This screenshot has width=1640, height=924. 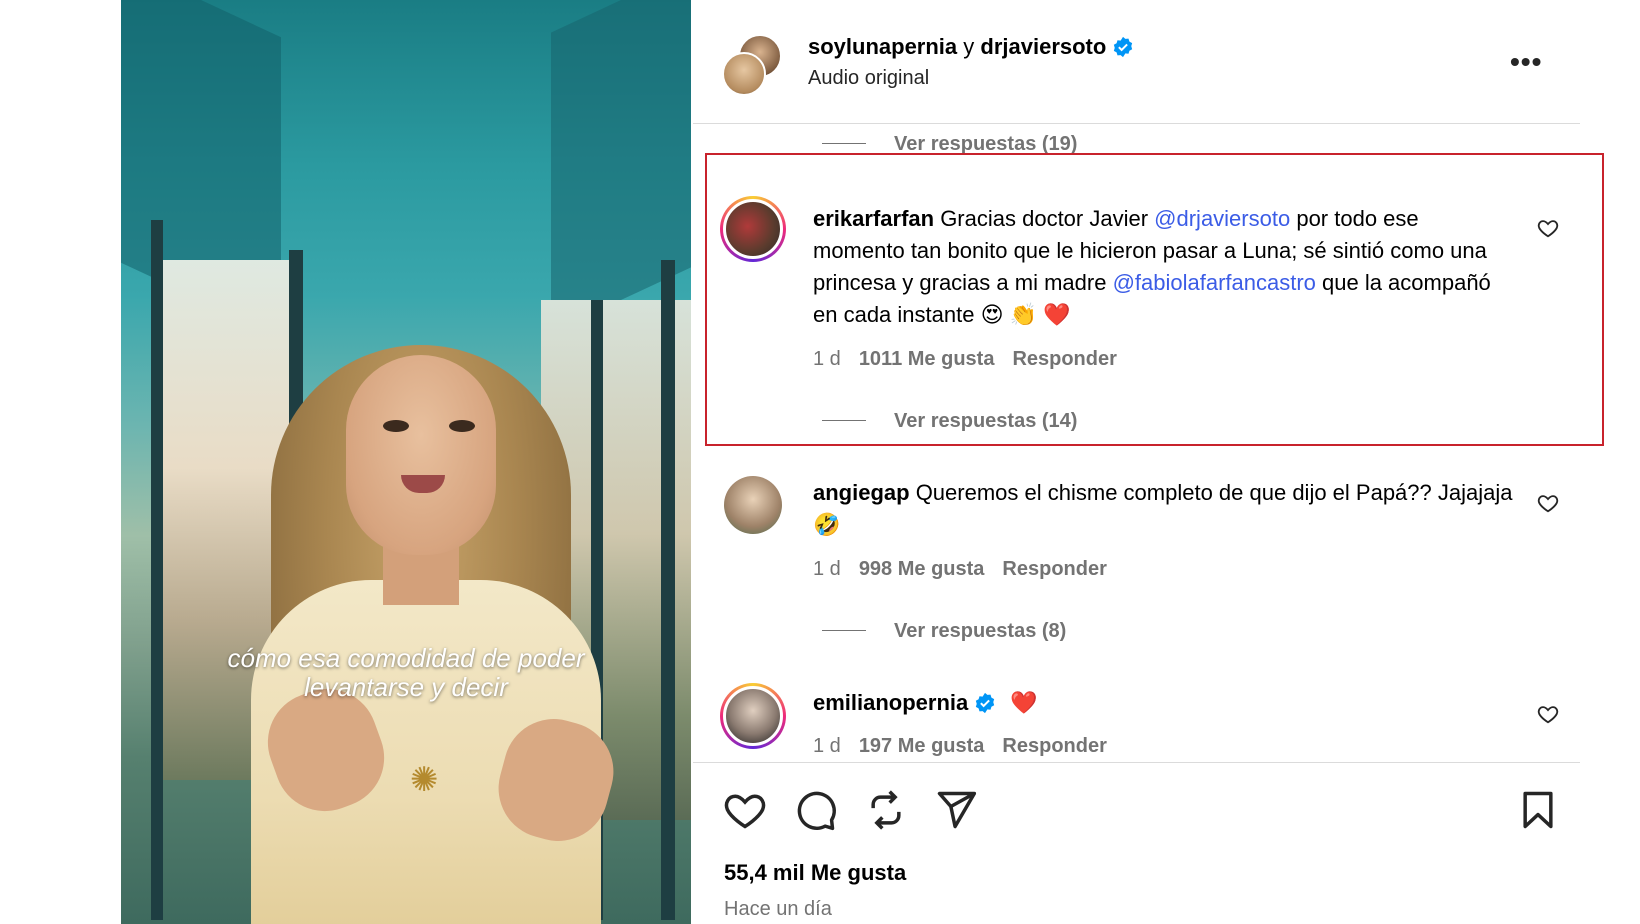 I want to click on view-replies-link: Ver respuestas (14), so click(x=949, y=421).